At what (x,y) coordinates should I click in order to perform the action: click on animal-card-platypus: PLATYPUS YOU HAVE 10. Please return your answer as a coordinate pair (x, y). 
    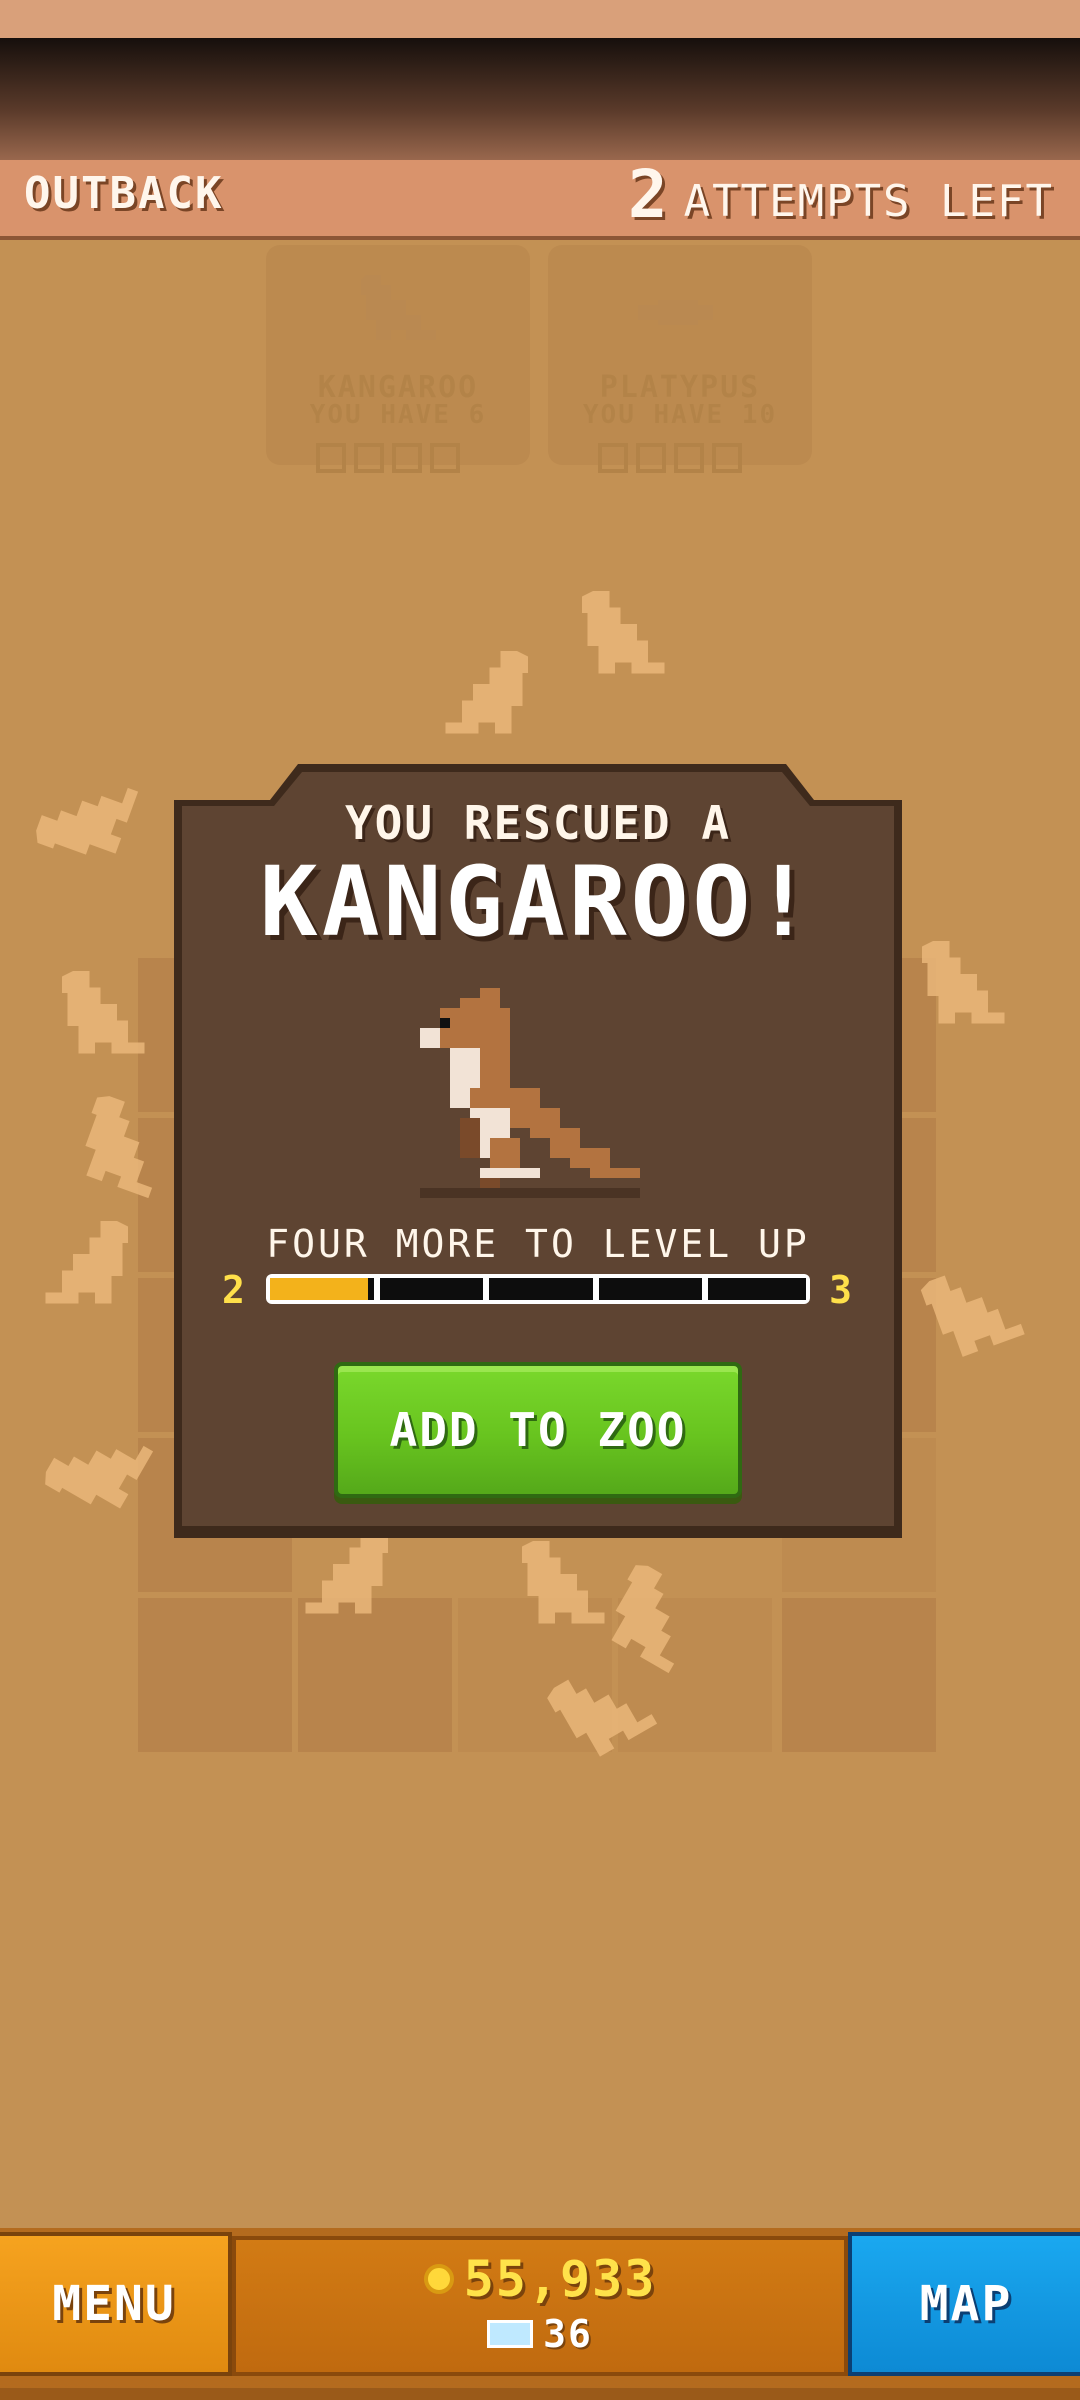
    Looking at the image, I should click on (680, 359).